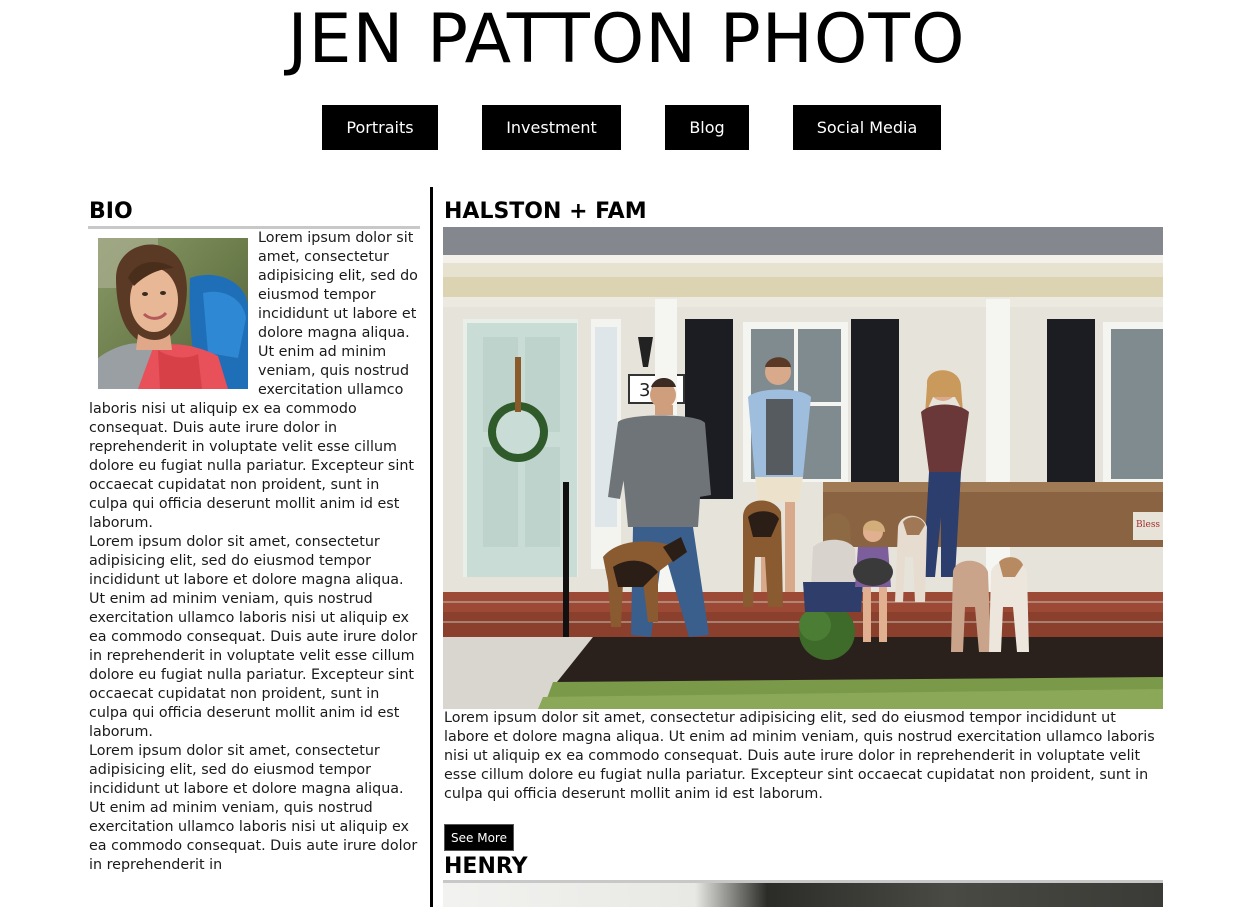  I want to click on bio-portrait-photo, so click(173, 313).